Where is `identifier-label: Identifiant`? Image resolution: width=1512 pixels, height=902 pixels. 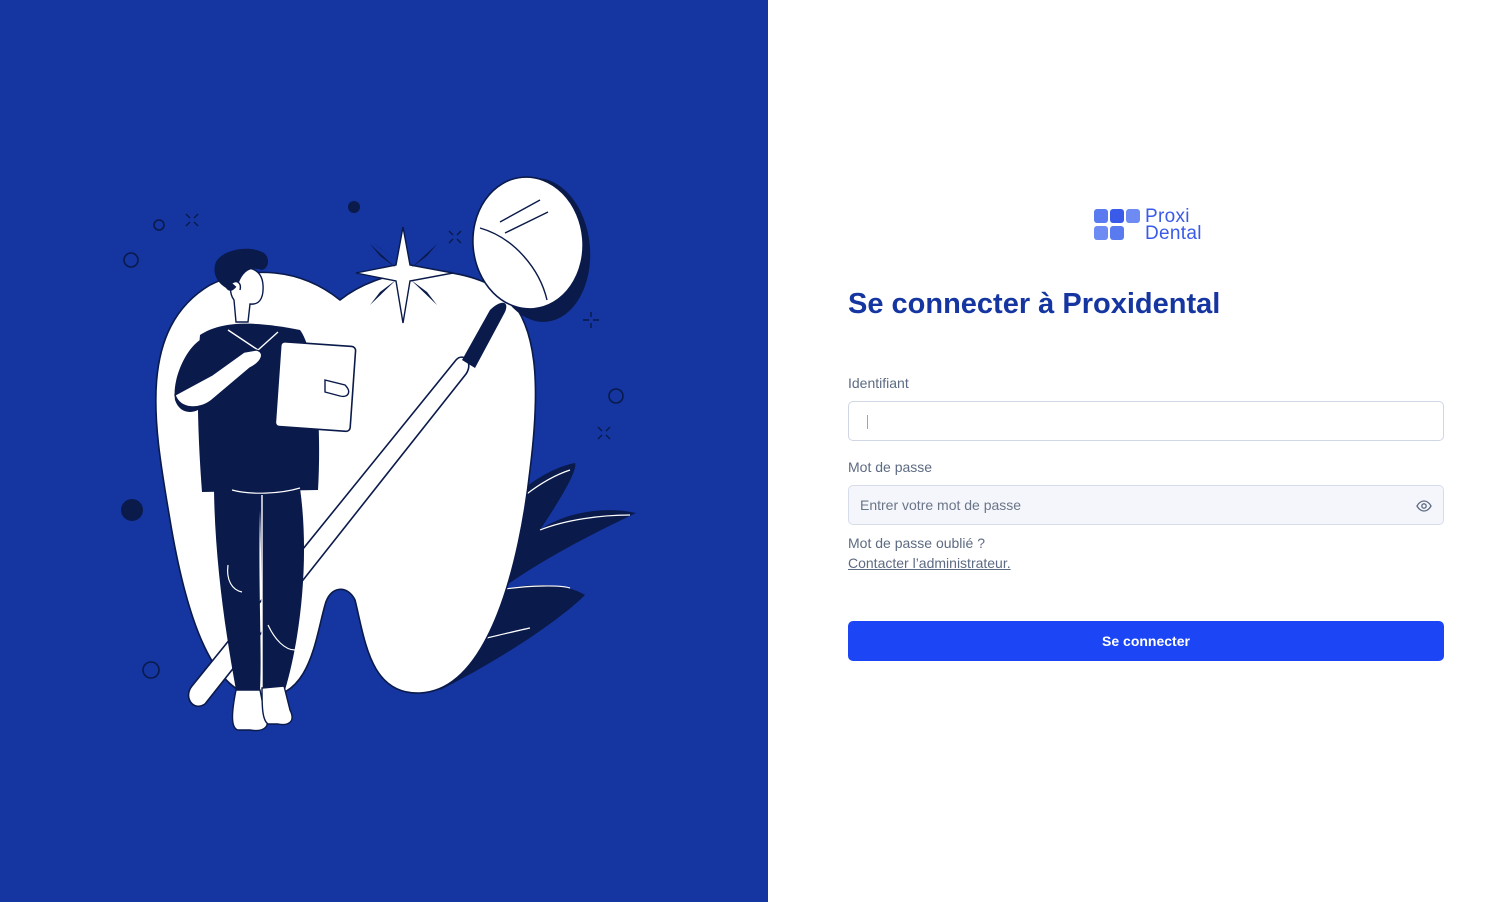
identifier-label: Identifiant is located at coordinates (878, 383).